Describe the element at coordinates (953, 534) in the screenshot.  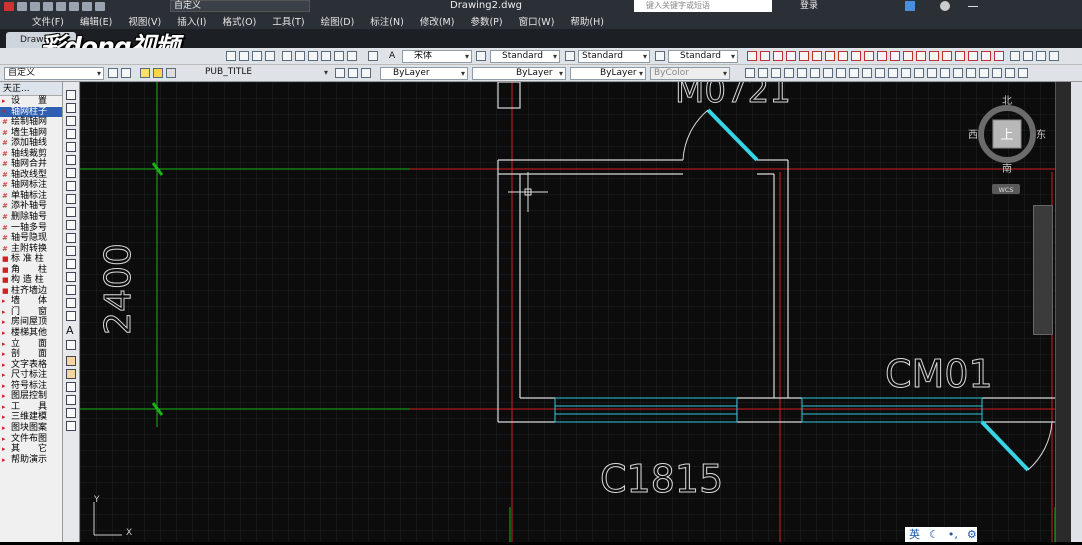
I see `punctuation-icon: •,` at that location.